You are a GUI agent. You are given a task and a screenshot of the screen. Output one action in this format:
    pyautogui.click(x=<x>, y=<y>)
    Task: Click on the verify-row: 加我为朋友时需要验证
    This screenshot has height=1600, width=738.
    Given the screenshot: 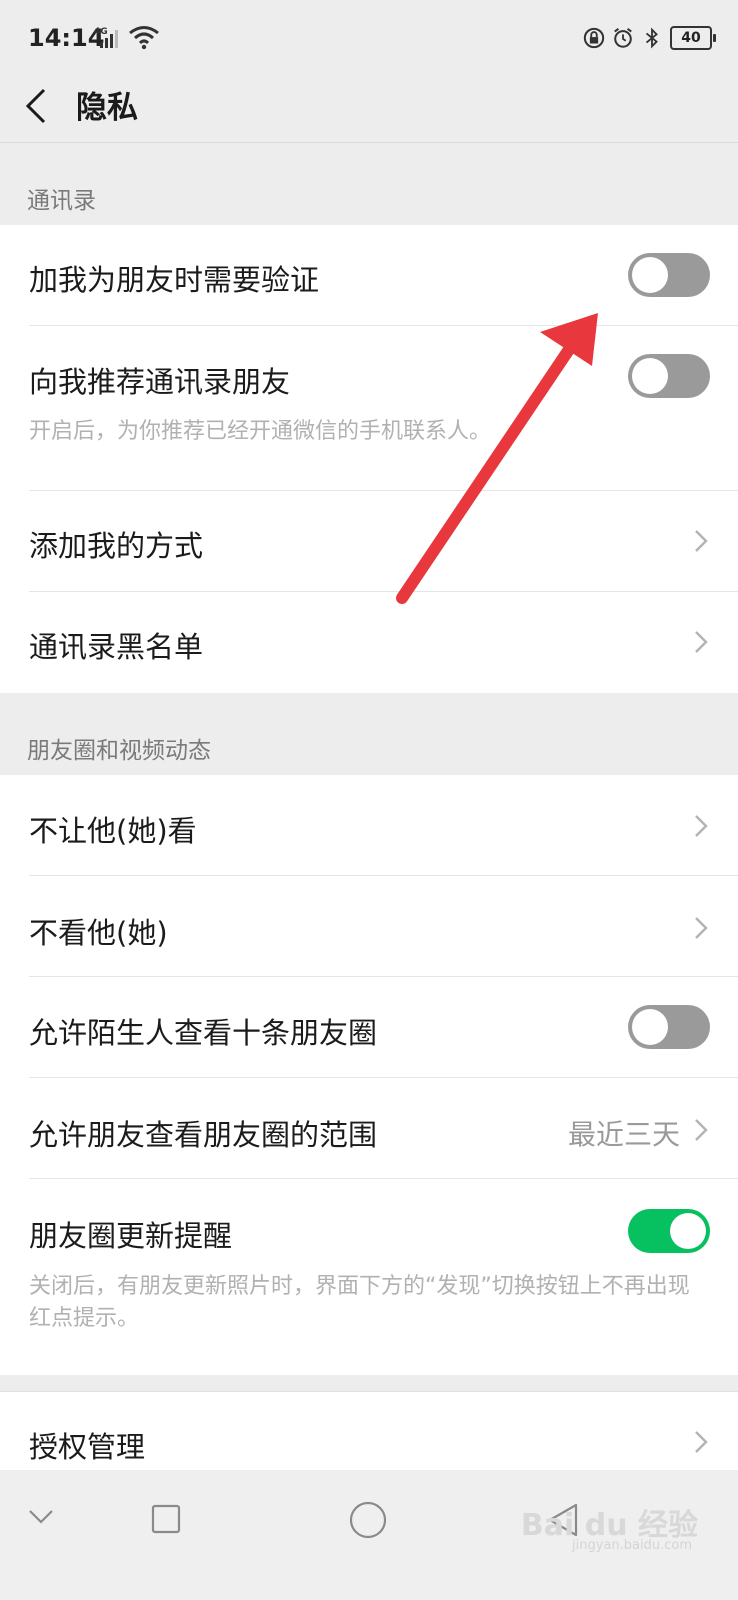 What is the action you would take?
    pyautogui.click(x=369, y=275)
    